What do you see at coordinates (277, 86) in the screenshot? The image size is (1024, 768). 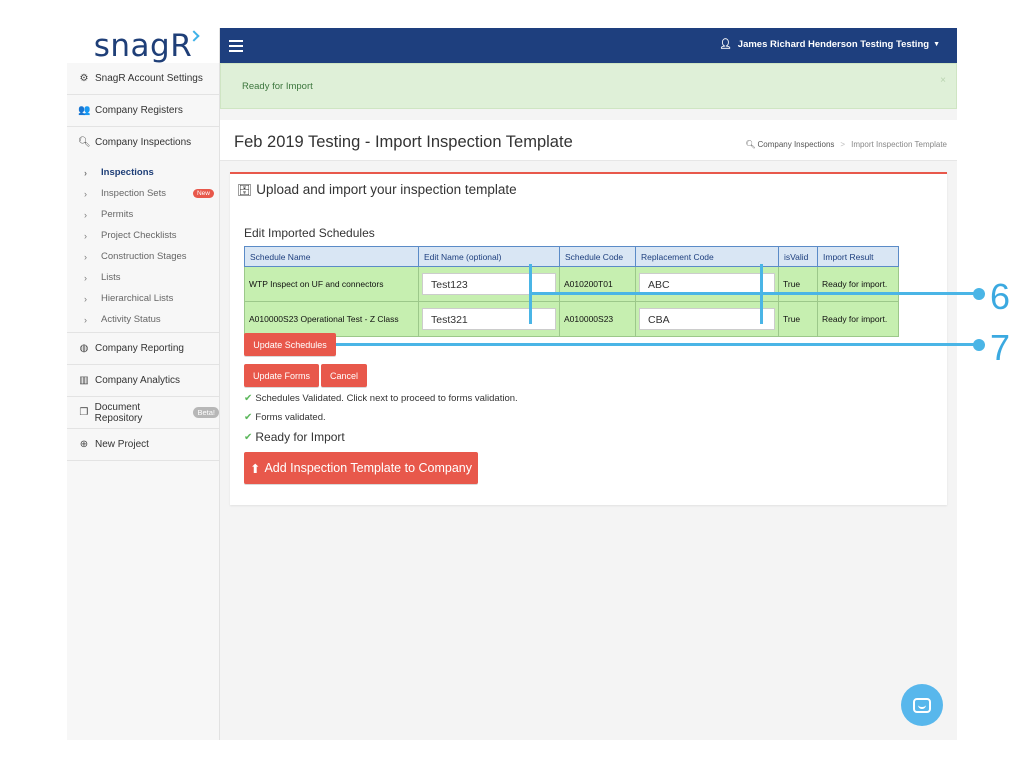 I see `alert-text: Ready for Import` at bounding box center [277, 86].